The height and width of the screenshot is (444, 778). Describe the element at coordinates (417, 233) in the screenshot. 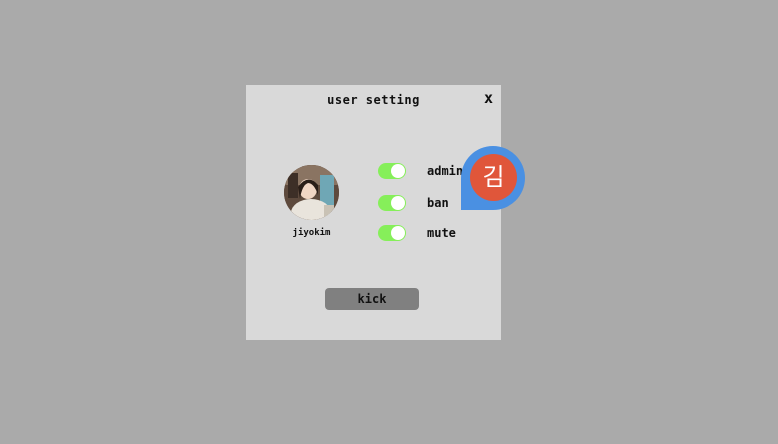

I see `toggle-row-mute: mute` at that location.